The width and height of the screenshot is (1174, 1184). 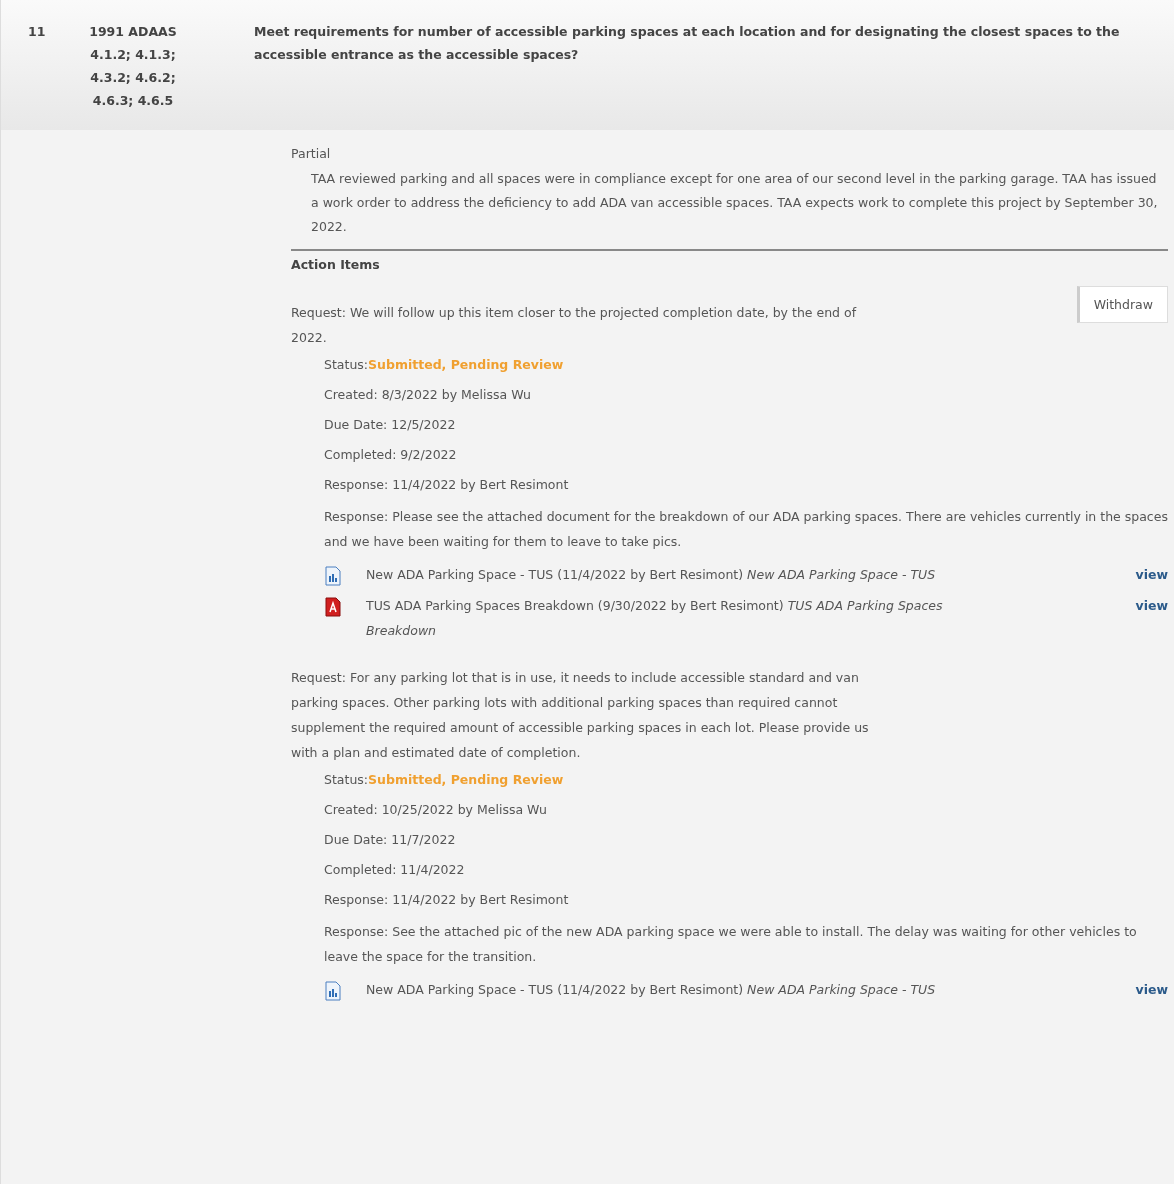 What do you see at coordinates (436, 810) in the screenshot?
I see `detail-text: Created: 10/25/2022 by Melissa Wu` at bounding box center [436, 810].